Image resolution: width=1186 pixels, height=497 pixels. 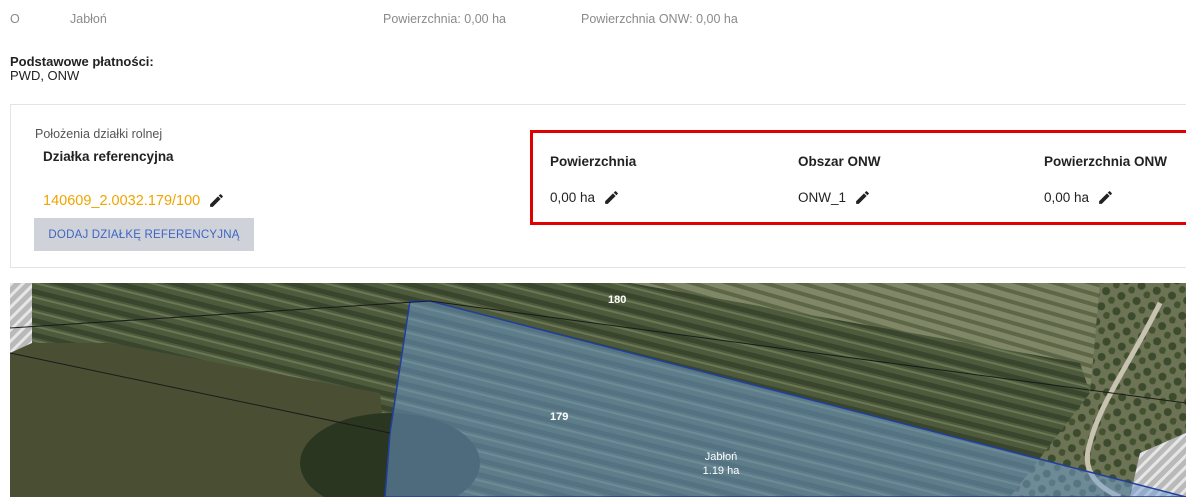 What do you see at coordinates (617, 300) in the screenshot?
I see `map-label-180: 180` at bounding box center [617, 300].